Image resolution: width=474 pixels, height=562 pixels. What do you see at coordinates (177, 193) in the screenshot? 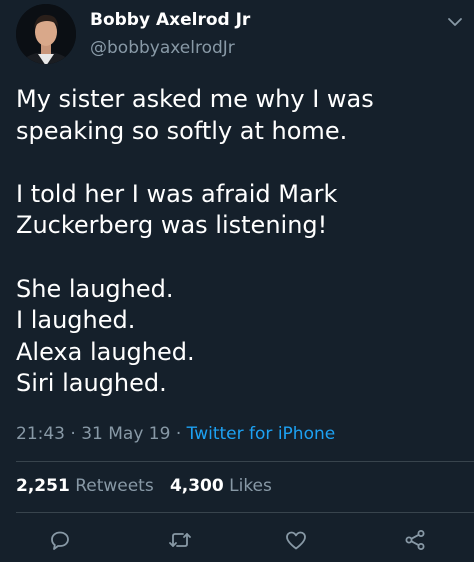
I see `tweet-line: I told her I was afraid Mark` at bounding box center [177, 193].